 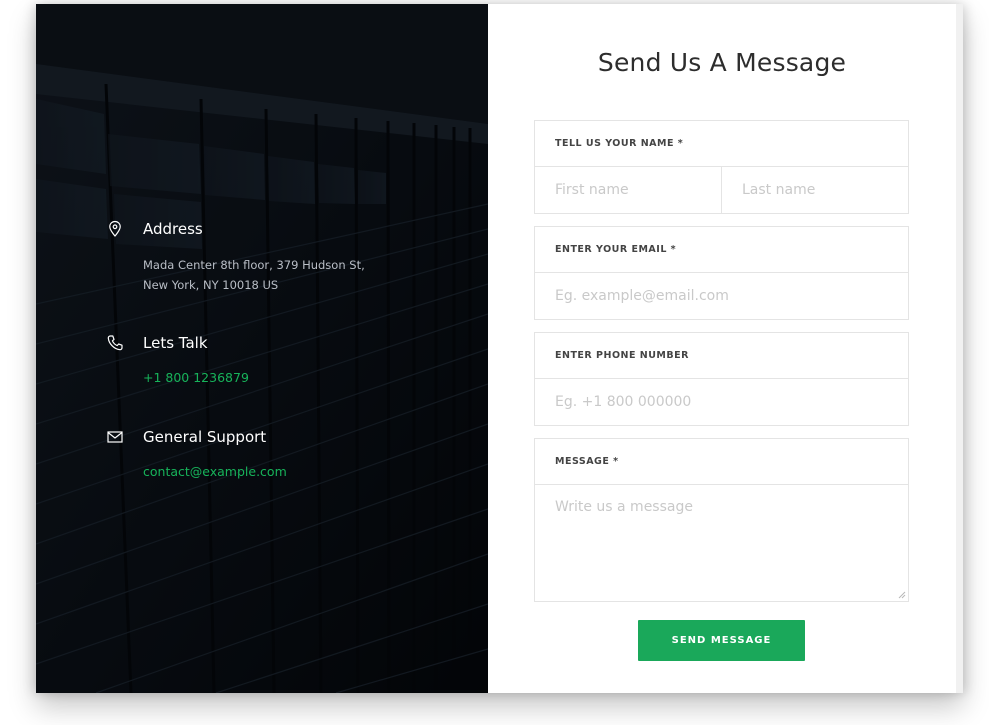 I want to click on phone-label: ENTER PHONE NUMBER, so click(x=721, y=356).